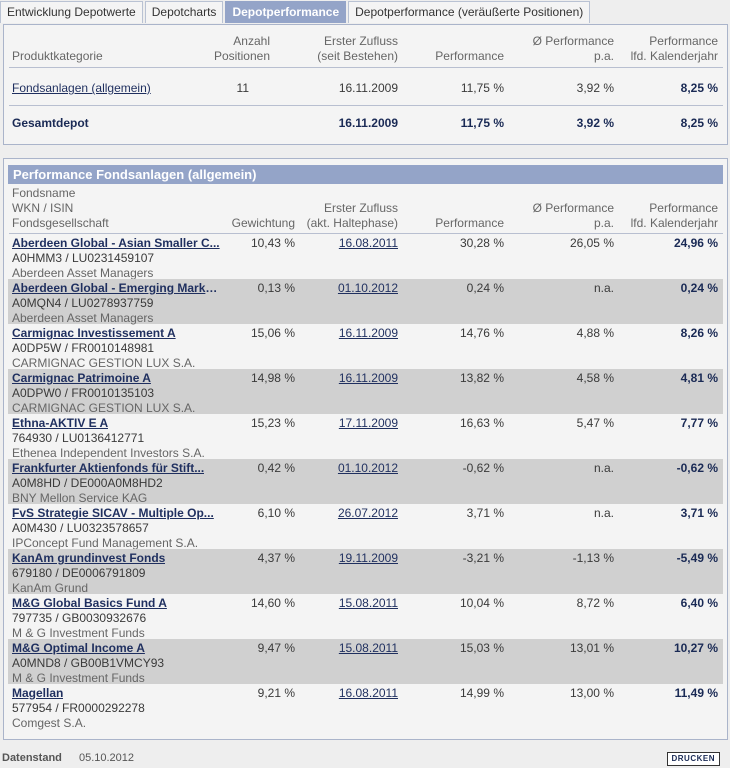  Describe the element at coordinates (37, 693) in the screenshot. I see `fund-name-link: Magellan` at that location.